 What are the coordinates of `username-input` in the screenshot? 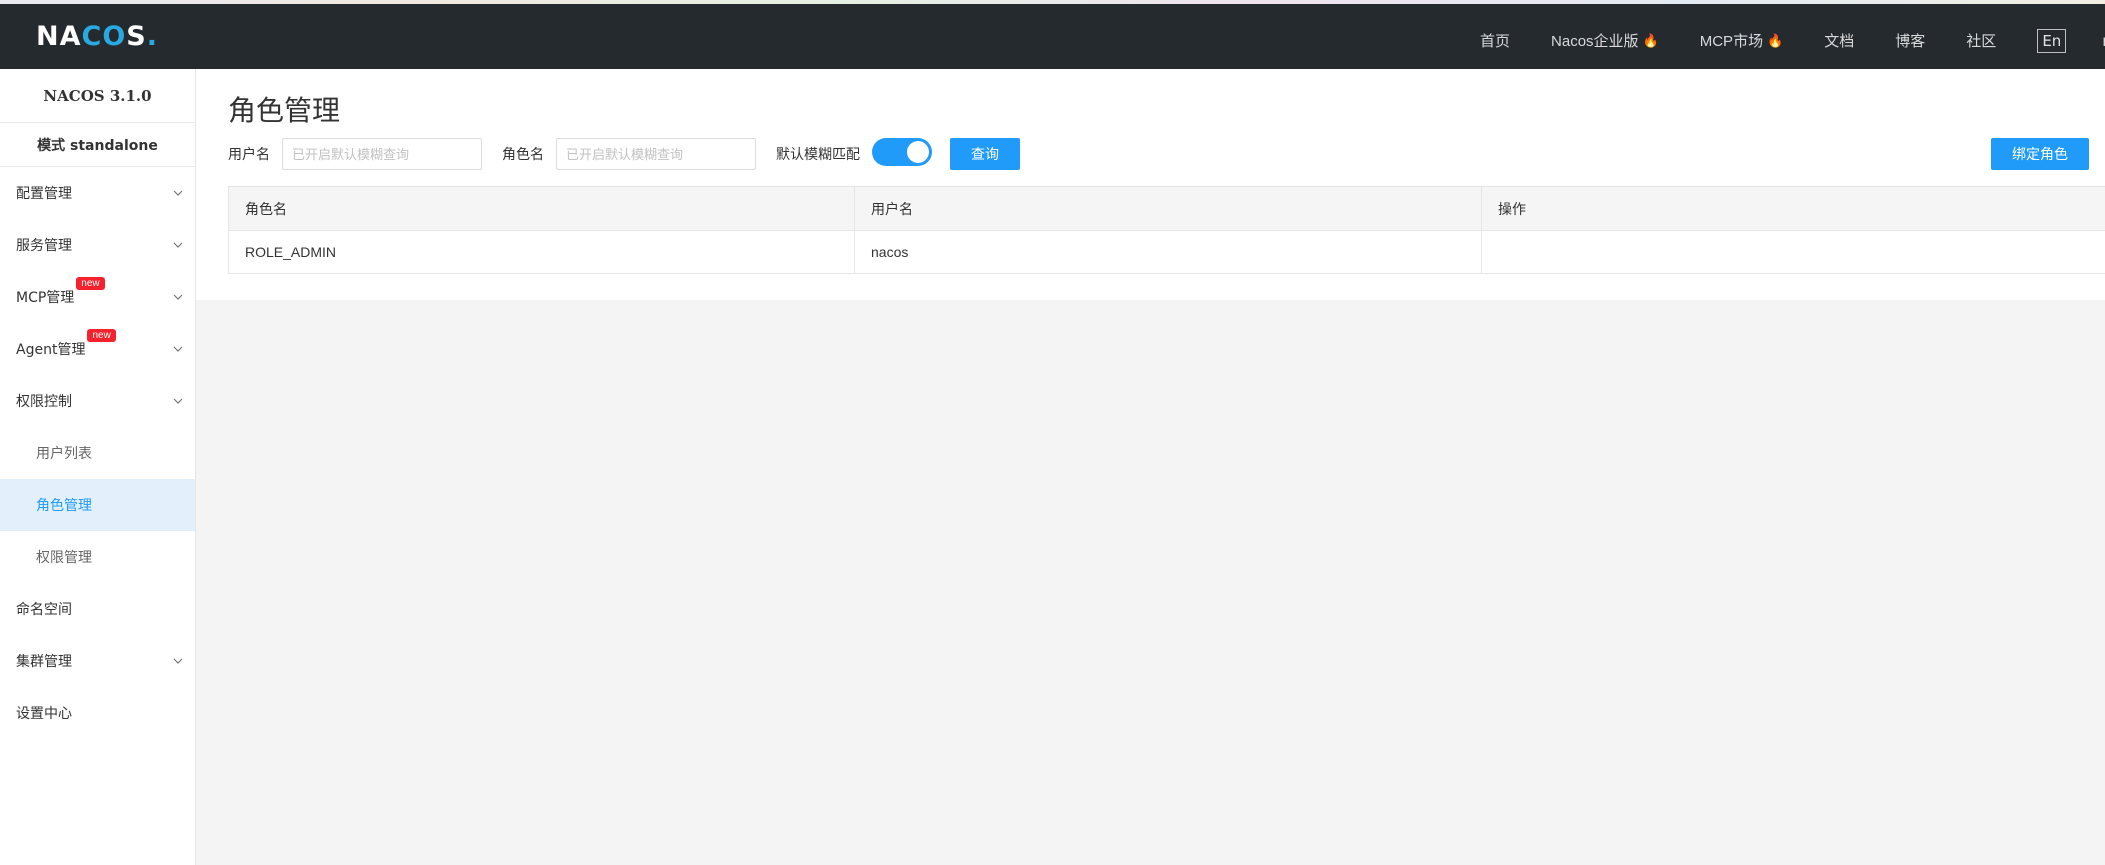 It's located at (382, 154).